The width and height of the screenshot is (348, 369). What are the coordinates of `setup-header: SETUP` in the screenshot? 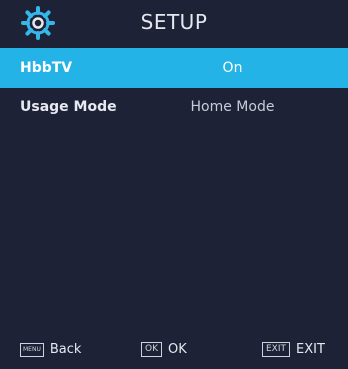 It's located at (174, 22).